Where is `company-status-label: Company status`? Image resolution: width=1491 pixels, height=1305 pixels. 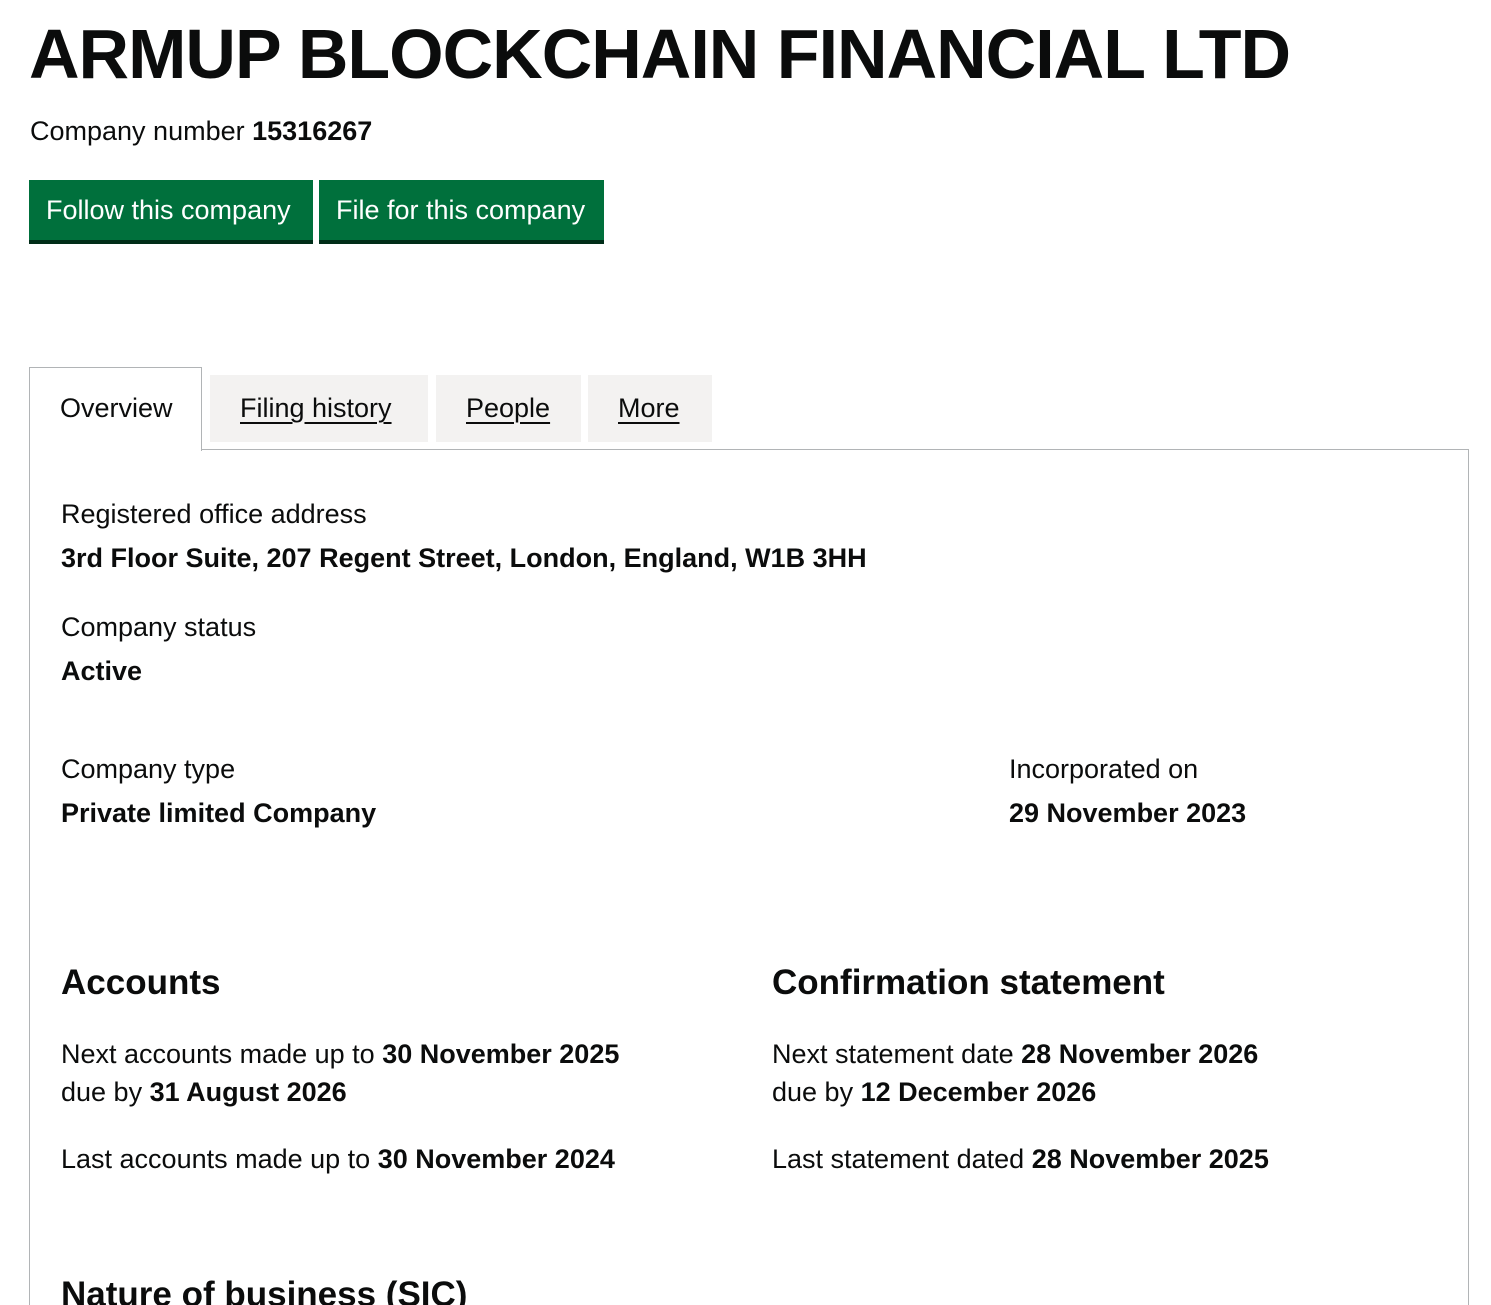
company-status-label: Company status is located at coordinates (159, 627).